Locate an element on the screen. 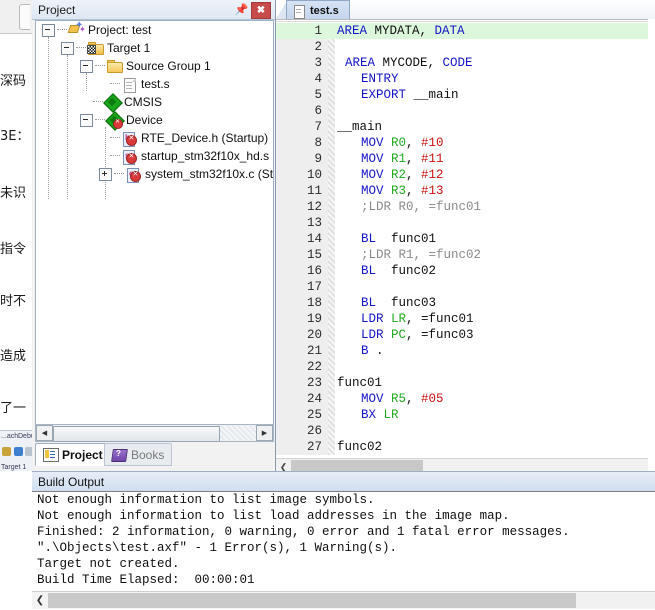 The width and height of the screenshot is (655, 610). code-token: LR is located at coordinates (391, 415).